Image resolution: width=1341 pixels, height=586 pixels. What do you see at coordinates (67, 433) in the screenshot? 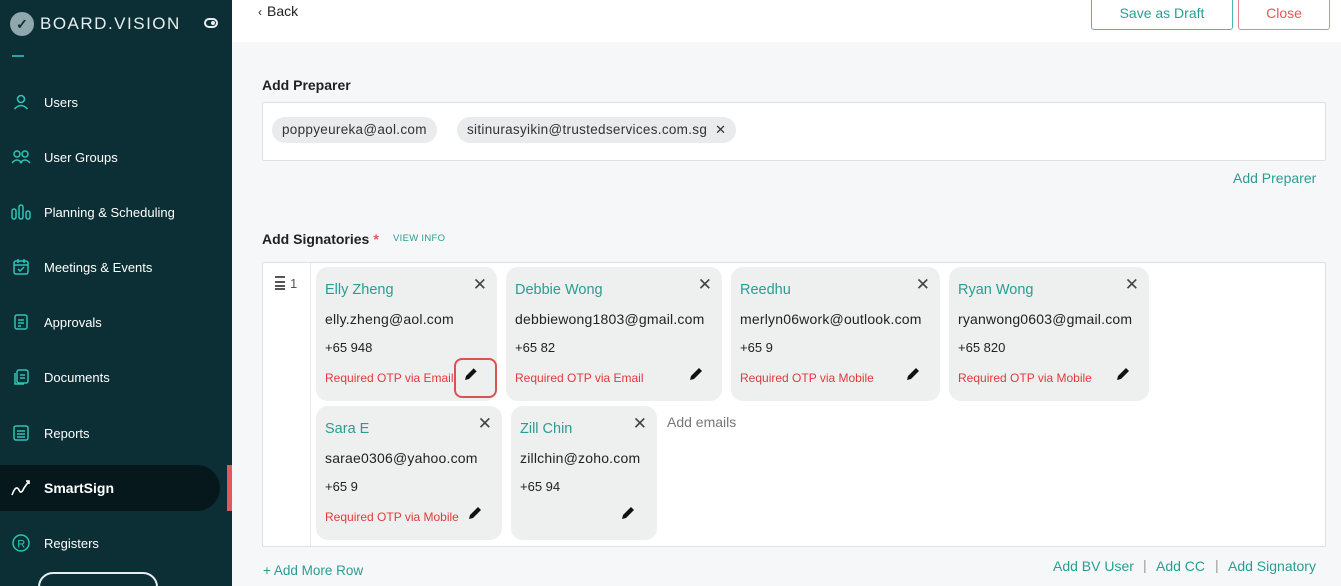
I see `sidebar-item-label: Reports` at bounding box center [67, 433].